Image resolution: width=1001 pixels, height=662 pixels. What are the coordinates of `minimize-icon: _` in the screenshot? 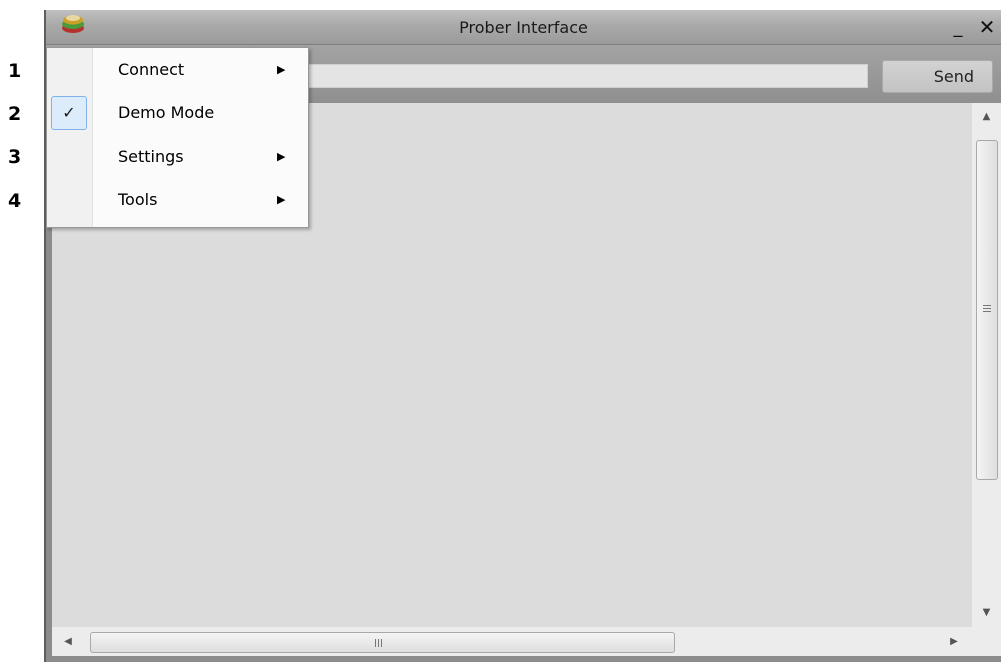 It's located at (958, 27).